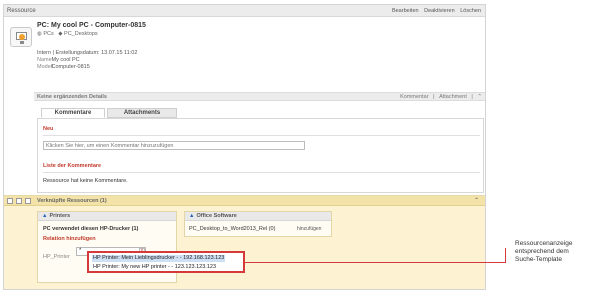 This screenshot has width=600, height=292. What do you see at coordinates (258, 216) in the screenshot?
I see `office-card-header: ▲ Office Software` at bounding box center [258, 216].